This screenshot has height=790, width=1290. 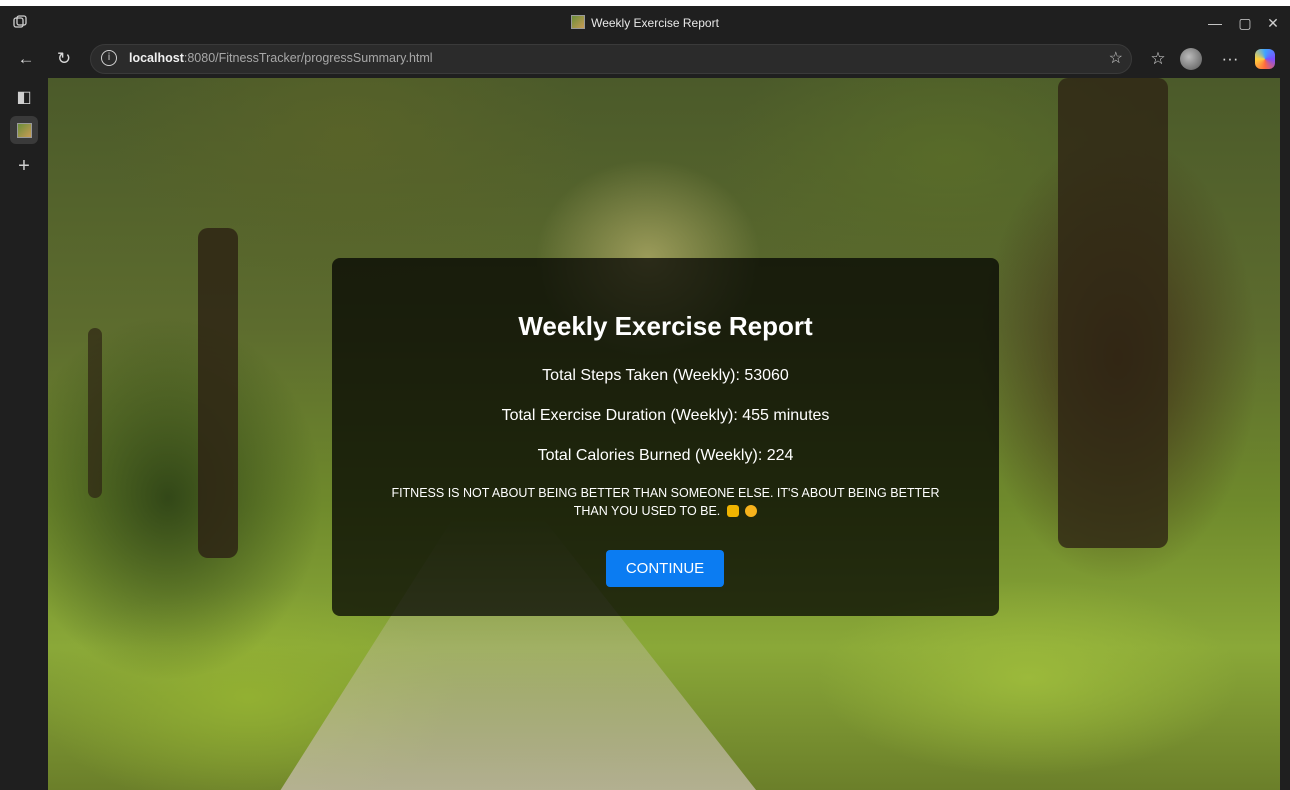 What do you see at coordinates (732, 511) in the screenshot?
I see `flexed-biceps-icon` at bounding box center [732, 511].